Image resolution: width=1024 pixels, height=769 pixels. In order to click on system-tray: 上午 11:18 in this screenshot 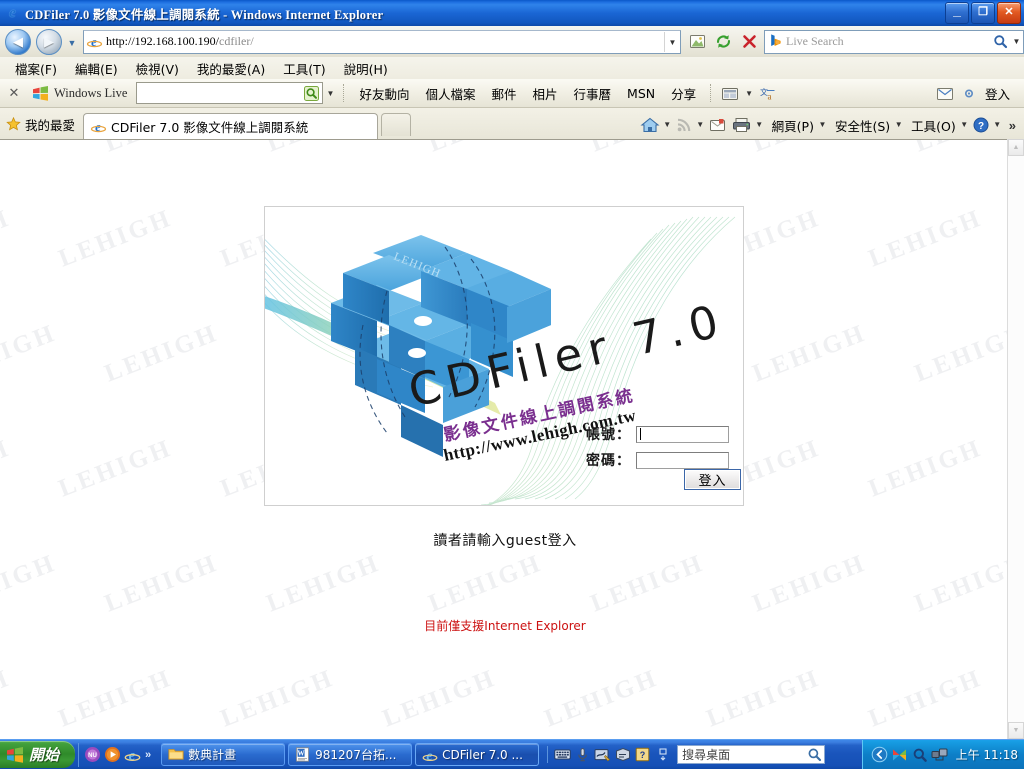, I will do `click(942, 754)`.